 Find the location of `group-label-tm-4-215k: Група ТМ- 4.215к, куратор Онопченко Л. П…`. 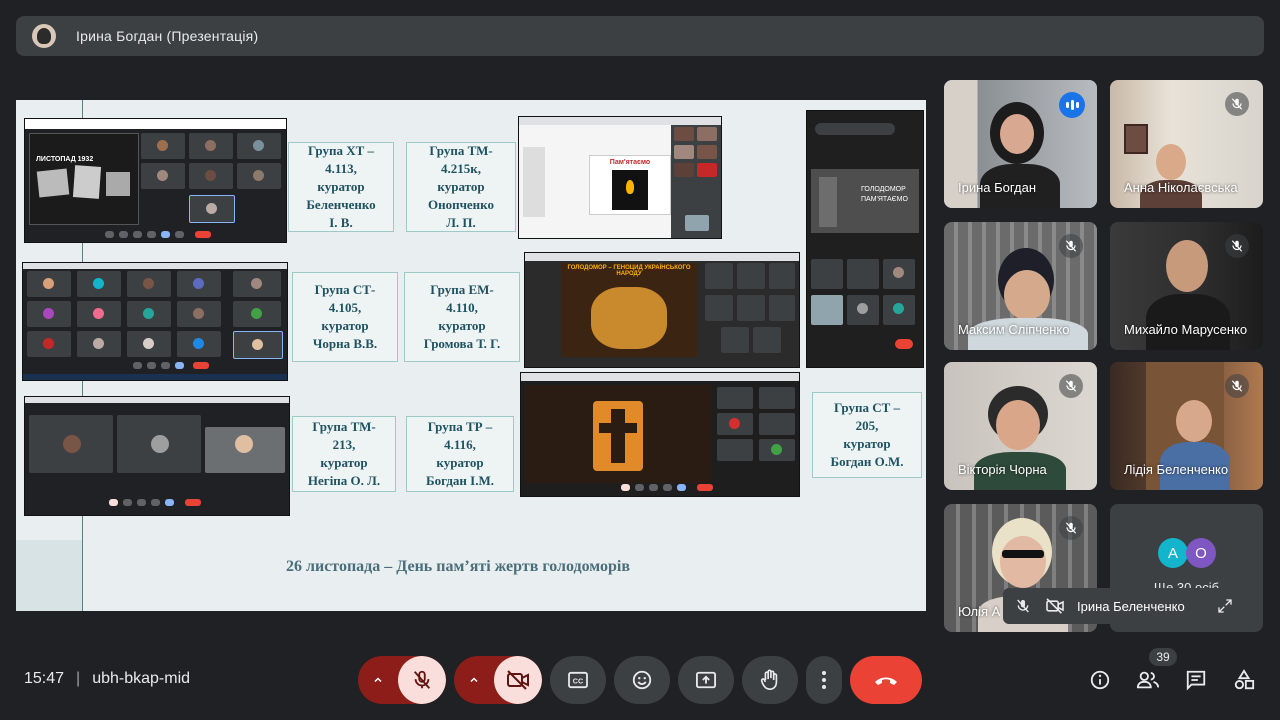

group-label-tm-4-215k: Група ТМ- 4.215к, куратор Онопченко Л. П… is located at coordinates (461, 187).